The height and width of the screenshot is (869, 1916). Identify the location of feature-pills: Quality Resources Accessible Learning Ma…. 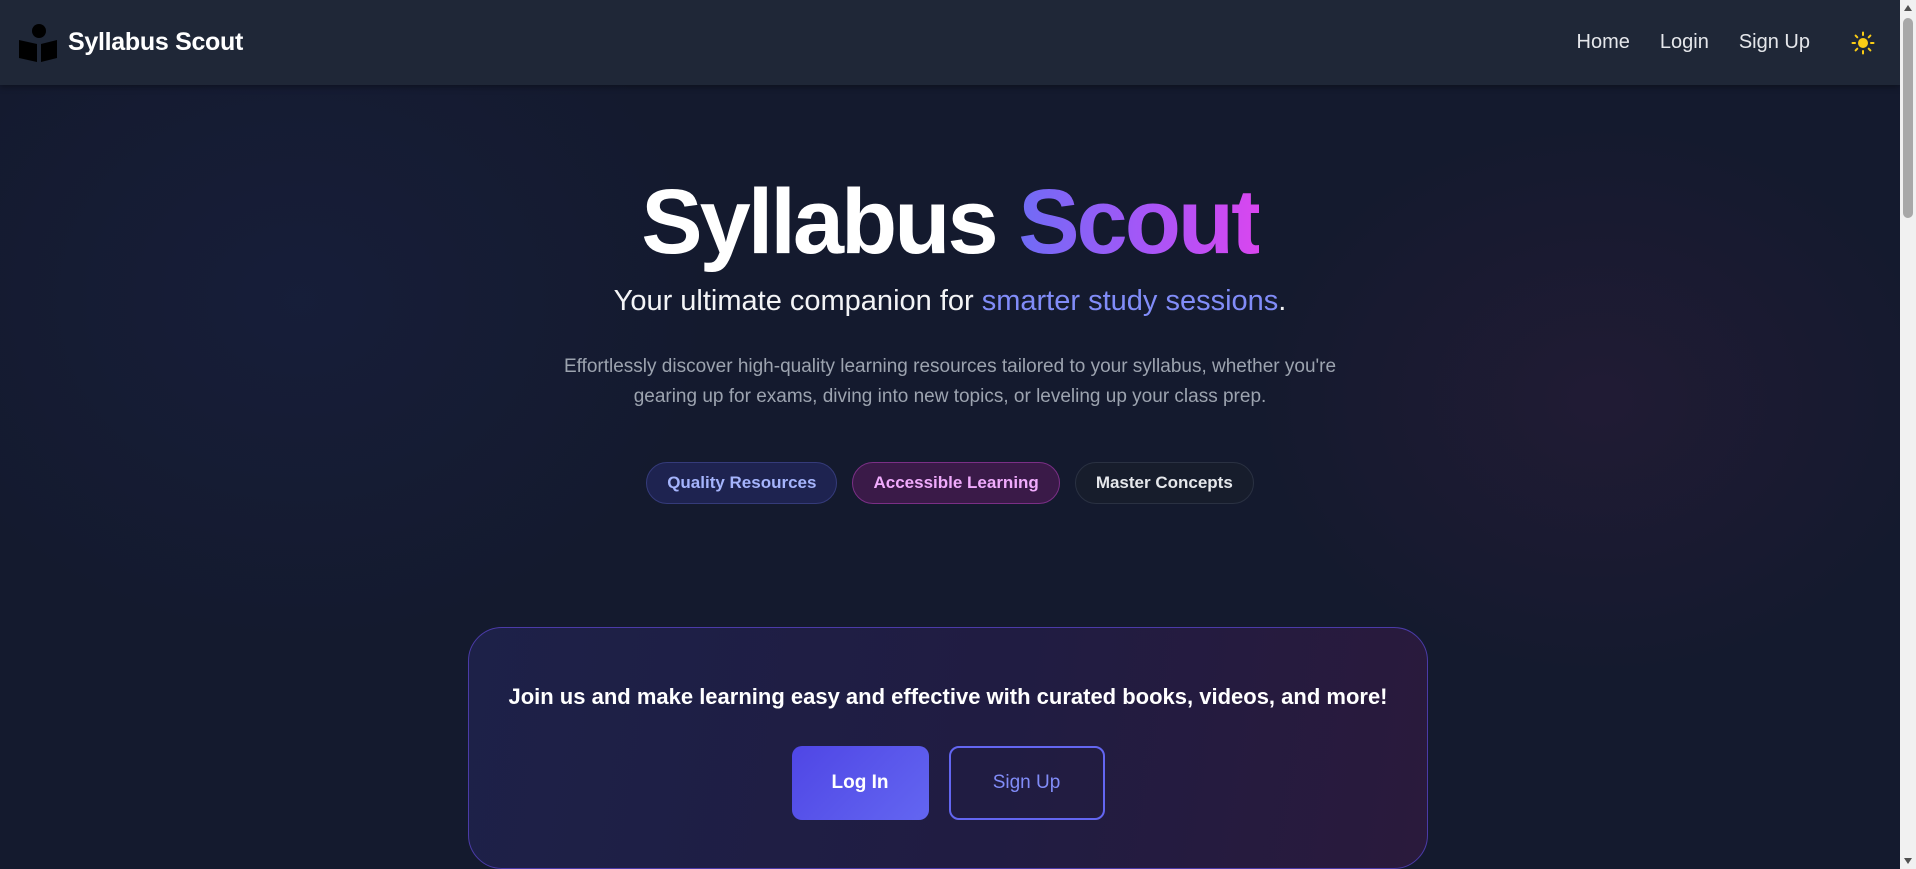
(950, 483).